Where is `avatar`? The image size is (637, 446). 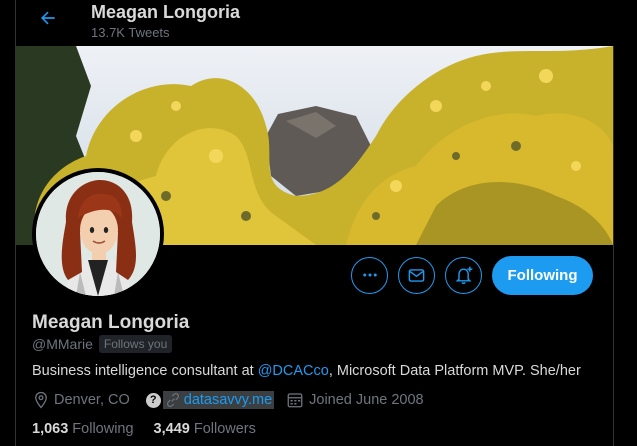 avatar is located at coordinates (98, 234).